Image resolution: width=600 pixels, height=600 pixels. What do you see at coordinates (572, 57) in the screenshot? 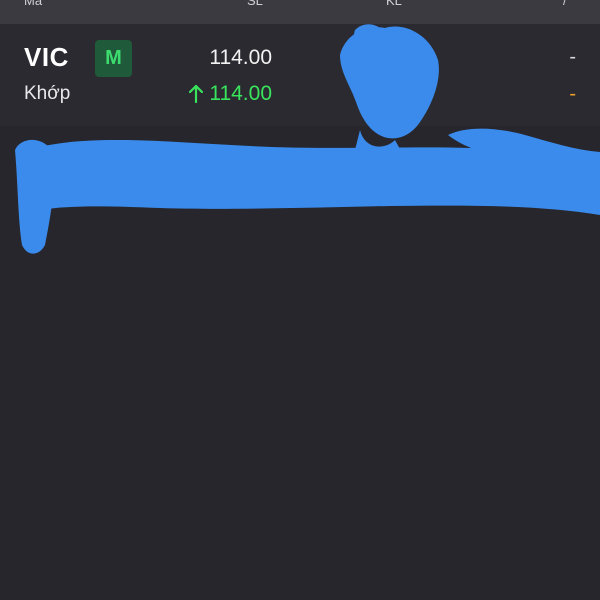
I see `right-value-1: -` at bounding box center [572, 57].